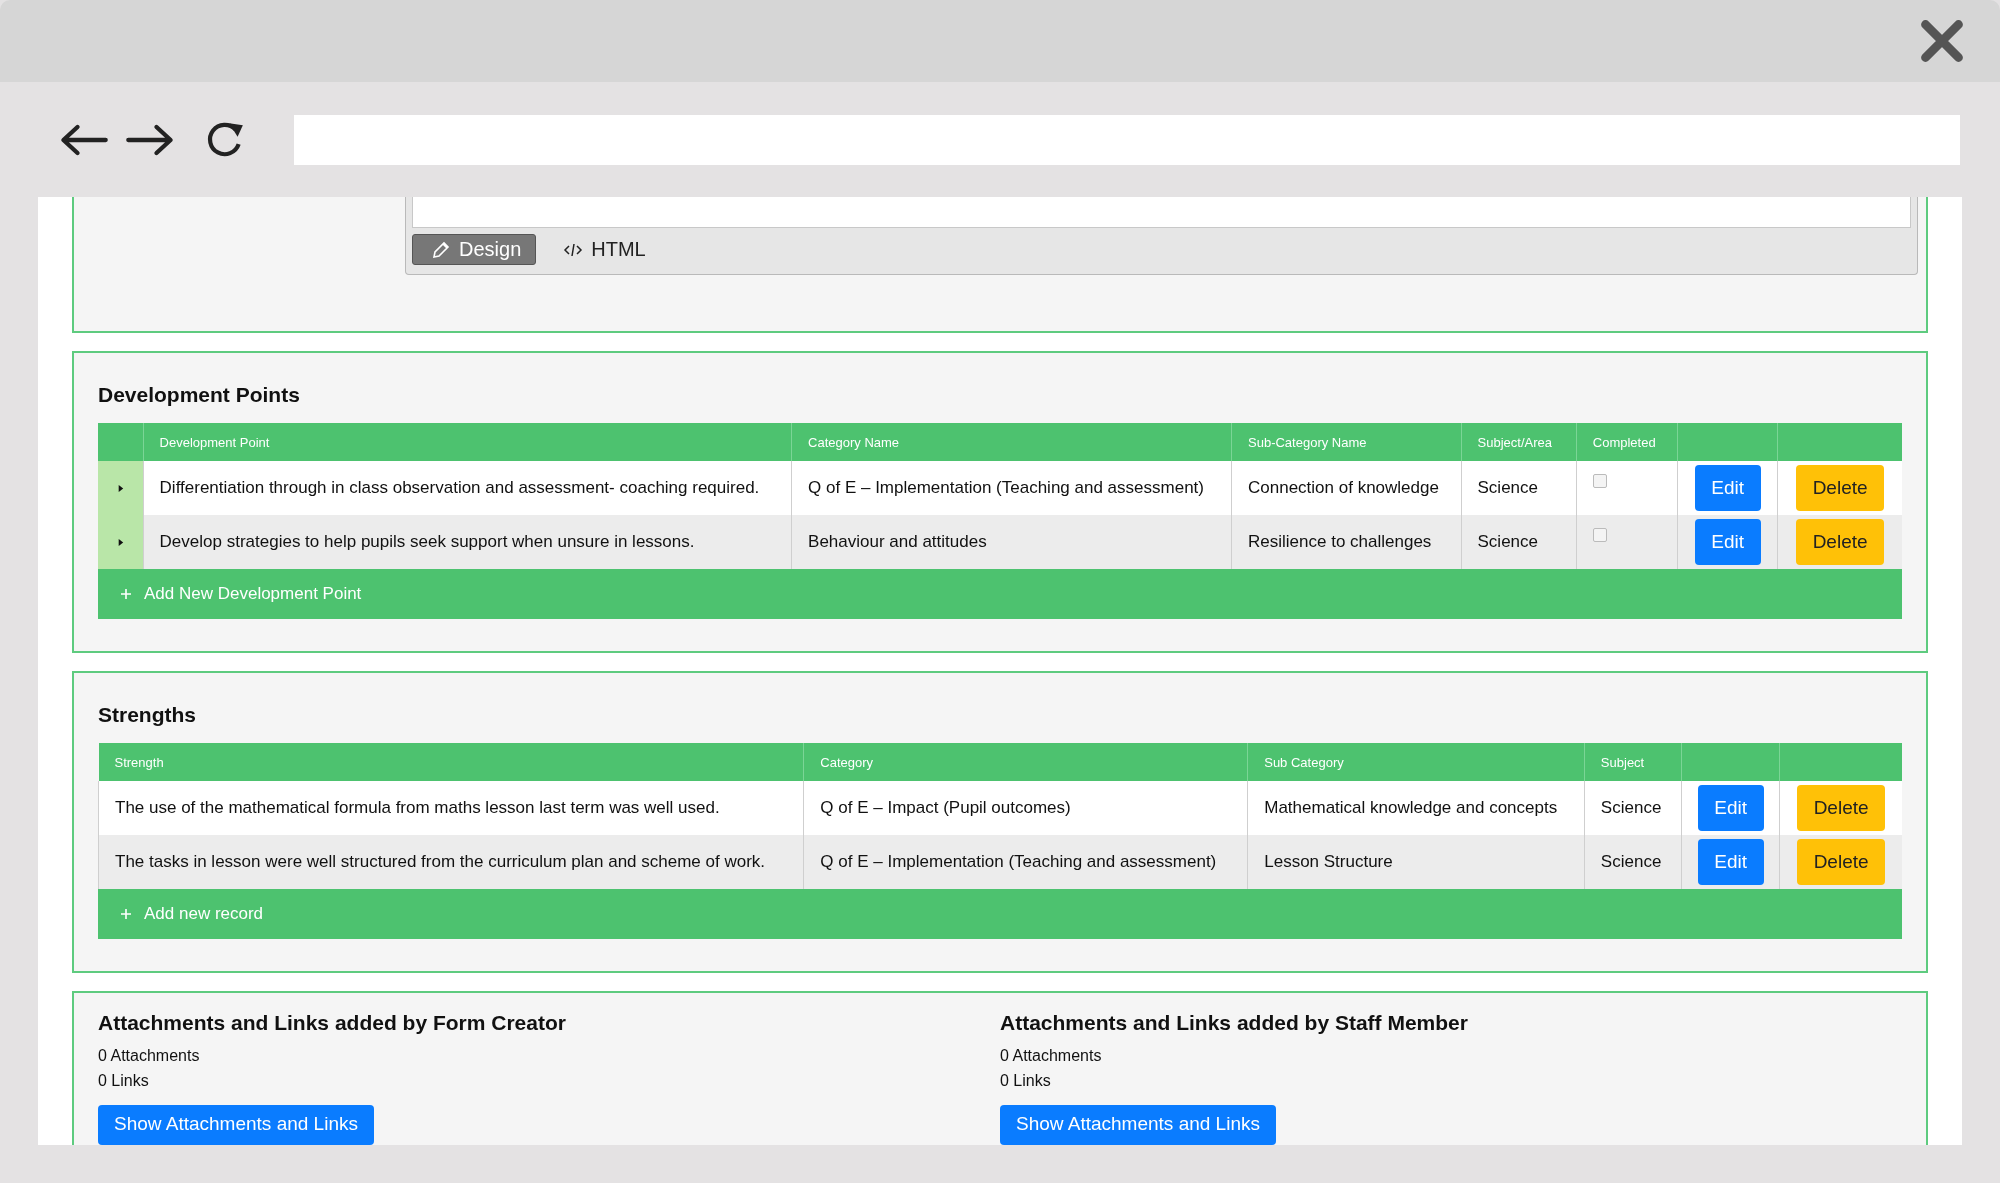  I want to click on column-header: Subject/Area, so click(1519, 442).